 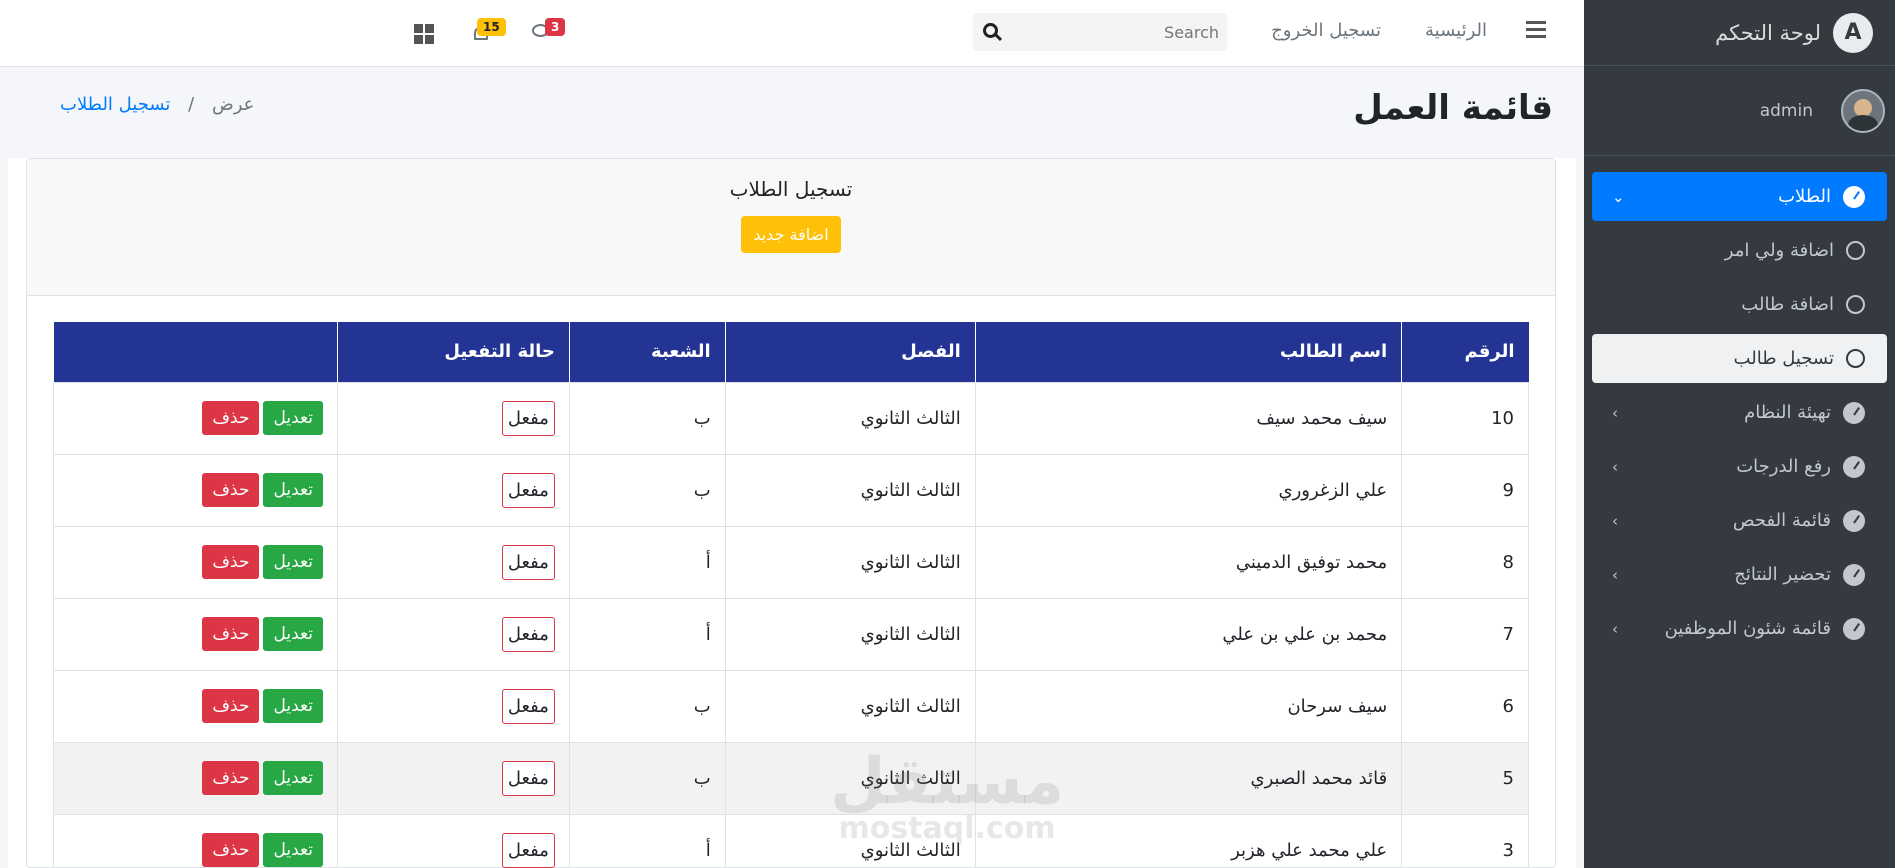 I want to click on sidebar-item-label: رفع الدرجات, so click(x=1783, y=466).